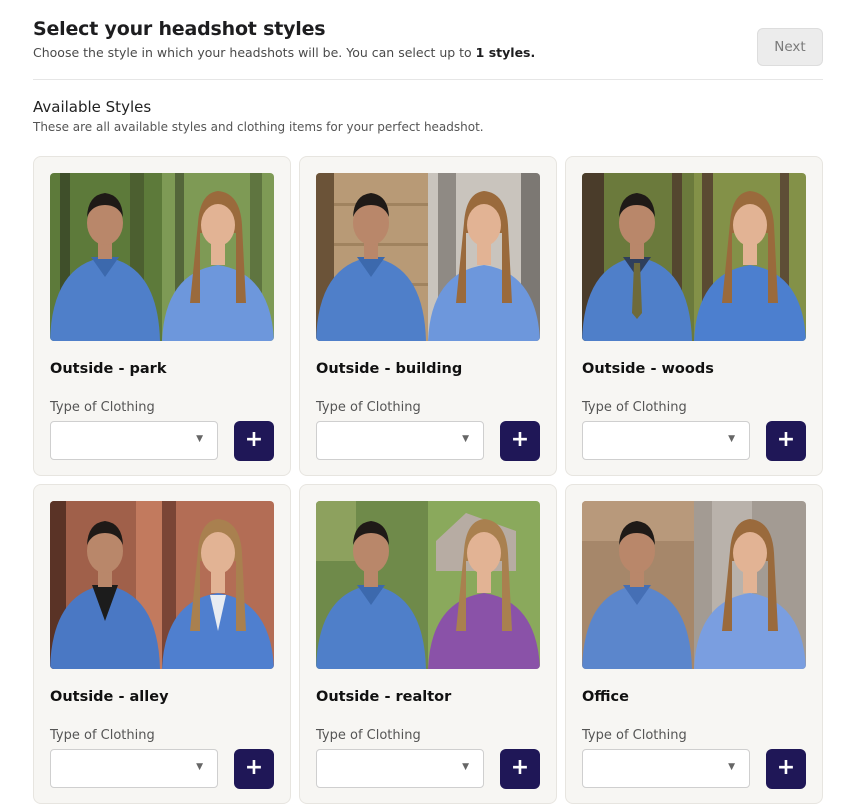 Image resolution: width=856 pixels, height=812 pixels. Describe the element at coordinates (428, 79) in the screenshot. I see `divider` at that location.